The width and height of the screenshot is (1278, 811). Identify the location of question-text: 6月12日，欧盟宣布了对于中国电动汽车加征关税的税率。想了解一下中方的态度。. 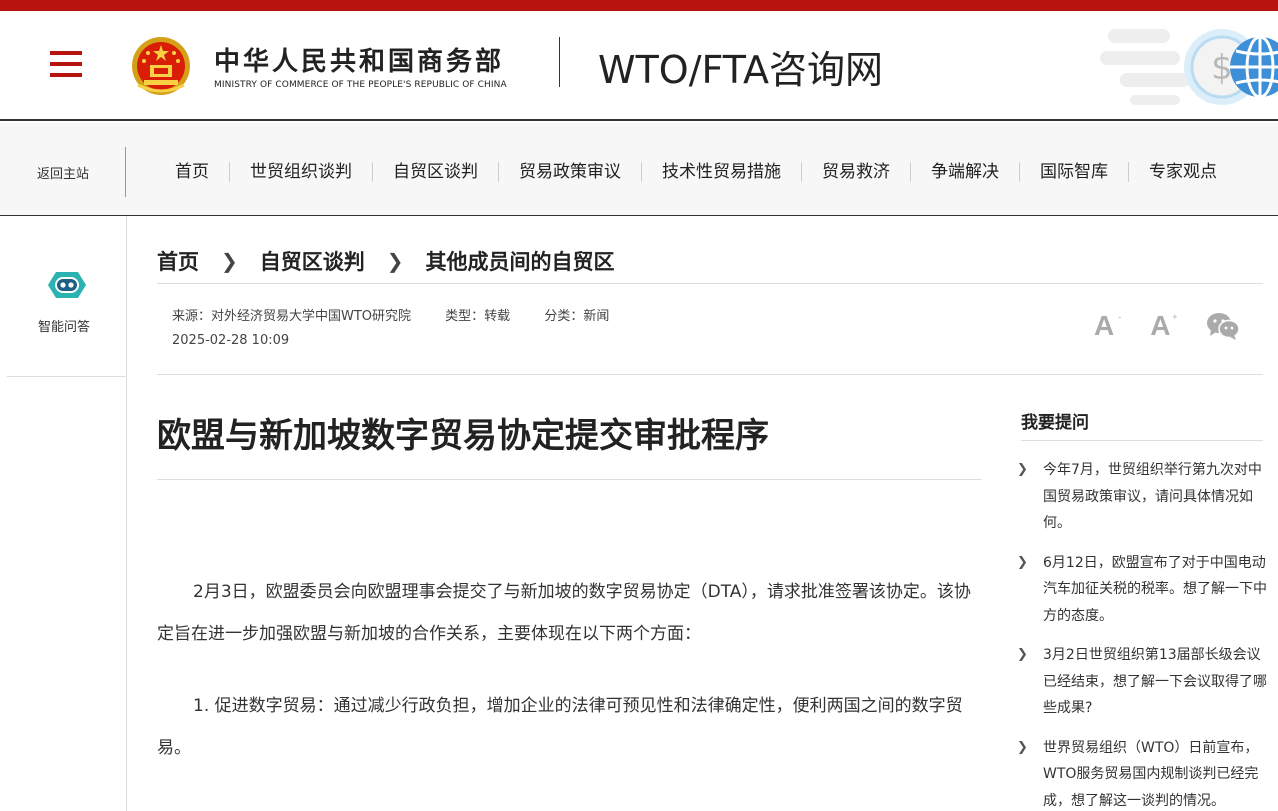
(1155, 589).